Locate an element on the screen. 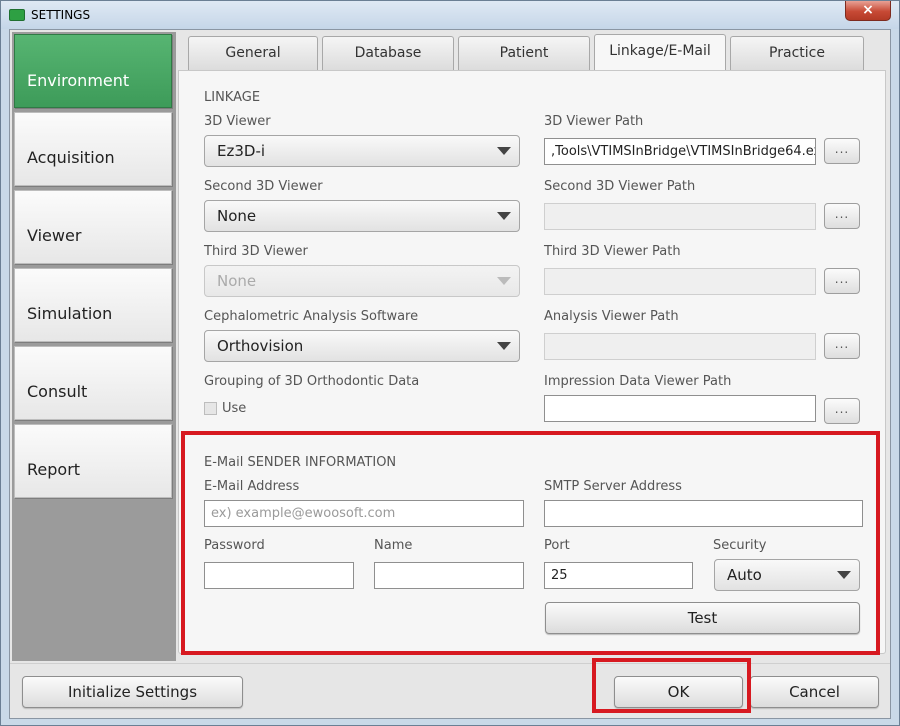 The width and height of the screenshot is (900, 726). viewer-3d-value: Ez3D-i is located at coordinates (241, 151).